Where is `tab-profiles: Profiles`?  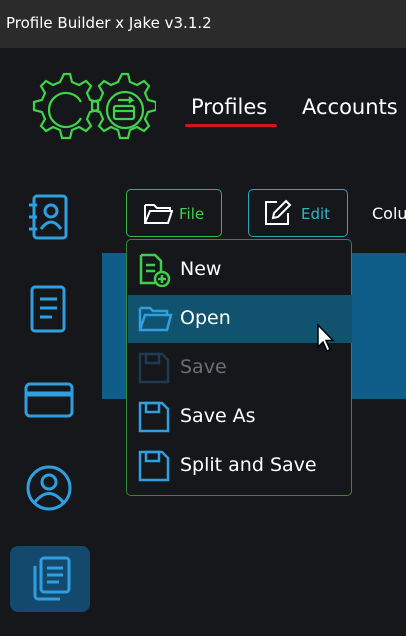
tab-profiles: Profiles is located at coordinates (229, 107).